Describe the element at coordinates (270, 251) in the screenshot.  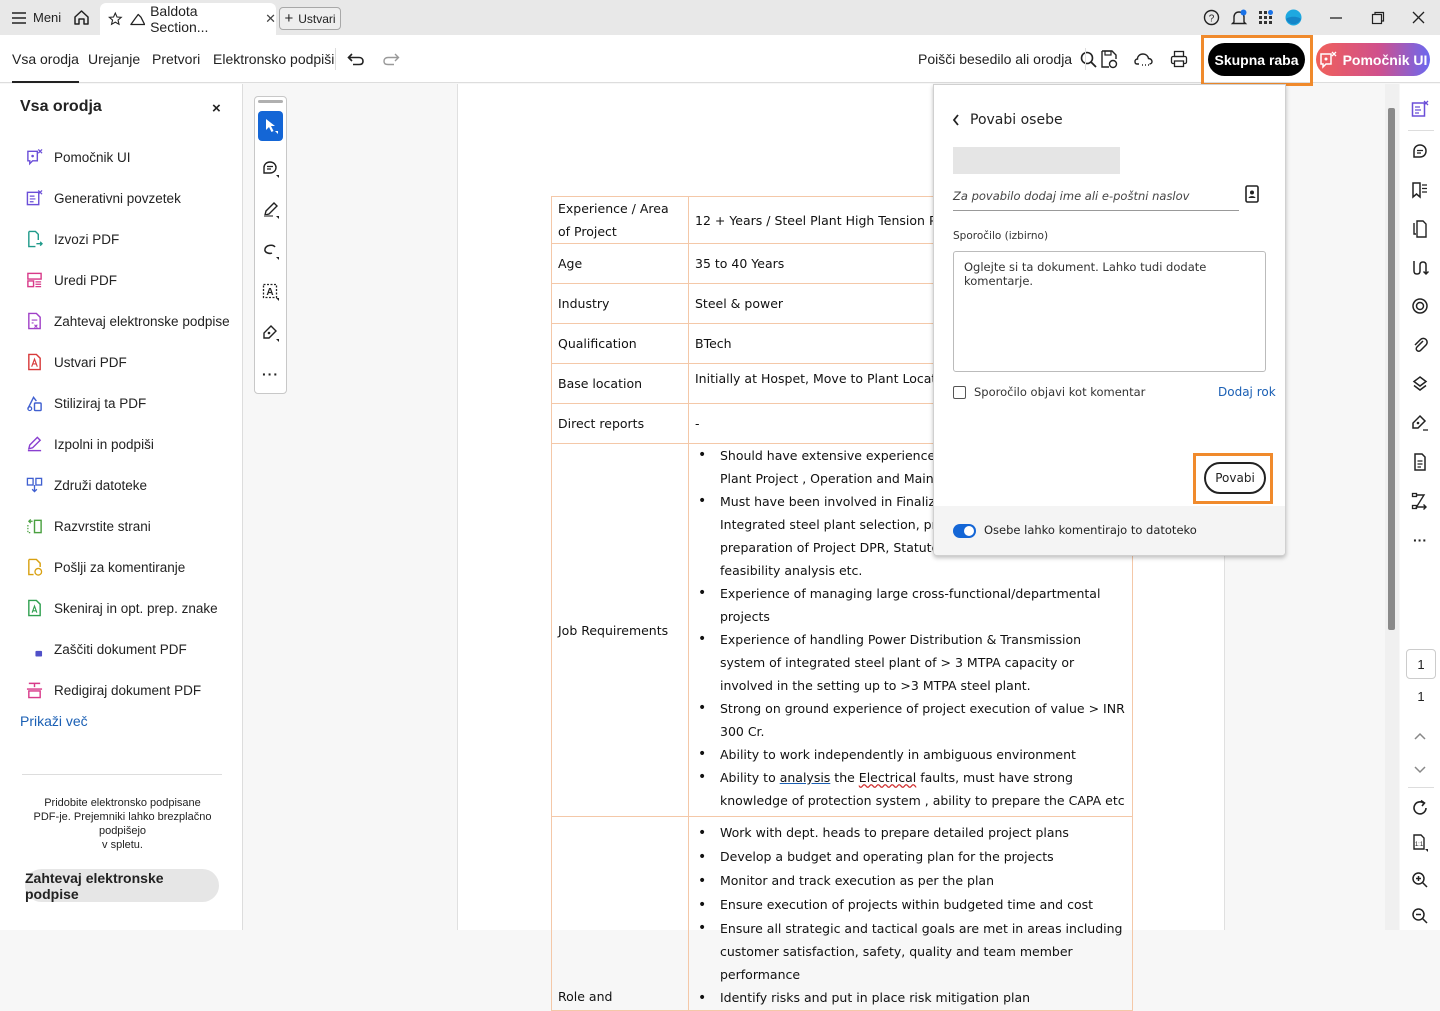
I see `draw-tool-button` at that location.